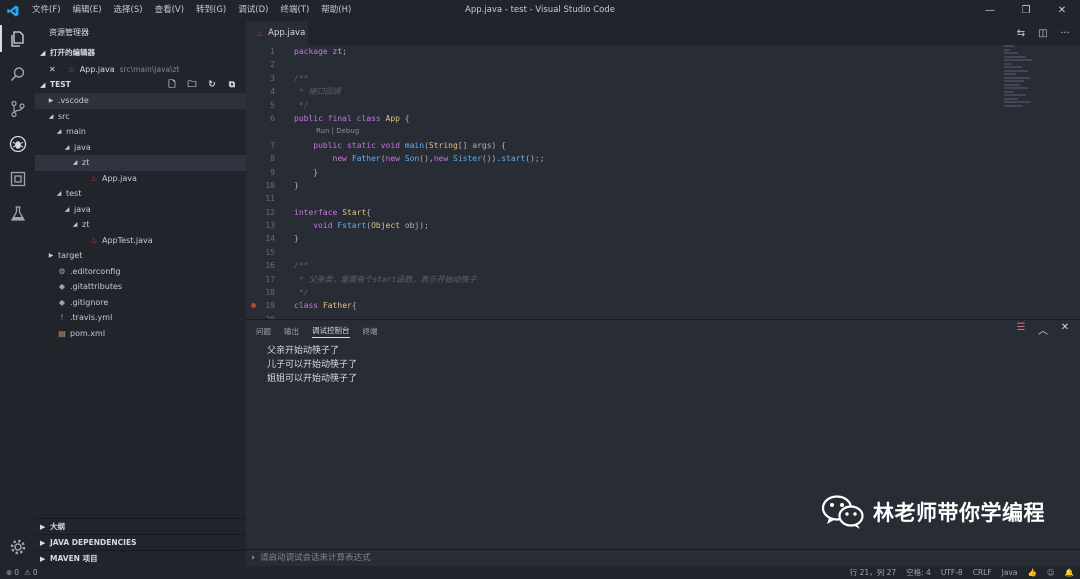 Image resolution: width=1080 pixels, height=579 pixels. I want to click on tree-item-label: main, so click(76, 132).